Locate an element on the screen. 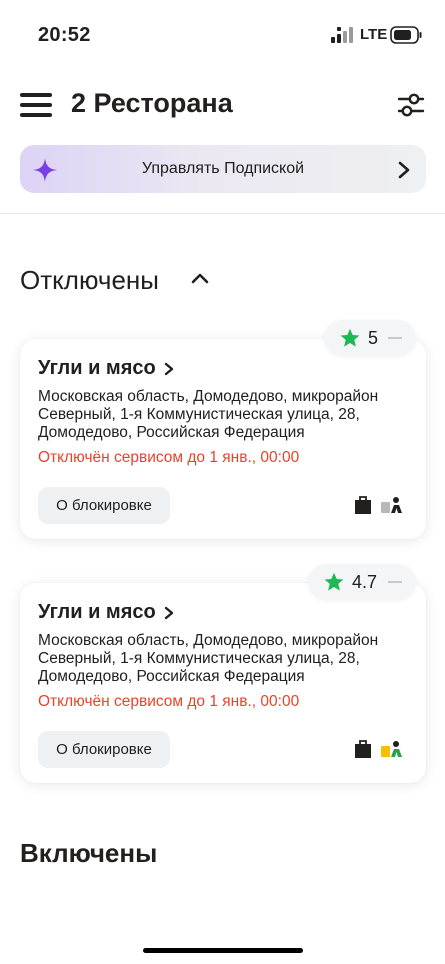 The height and width of the screenshot is (964, 445). network-label: LTE is located at coordinates (374, 34).